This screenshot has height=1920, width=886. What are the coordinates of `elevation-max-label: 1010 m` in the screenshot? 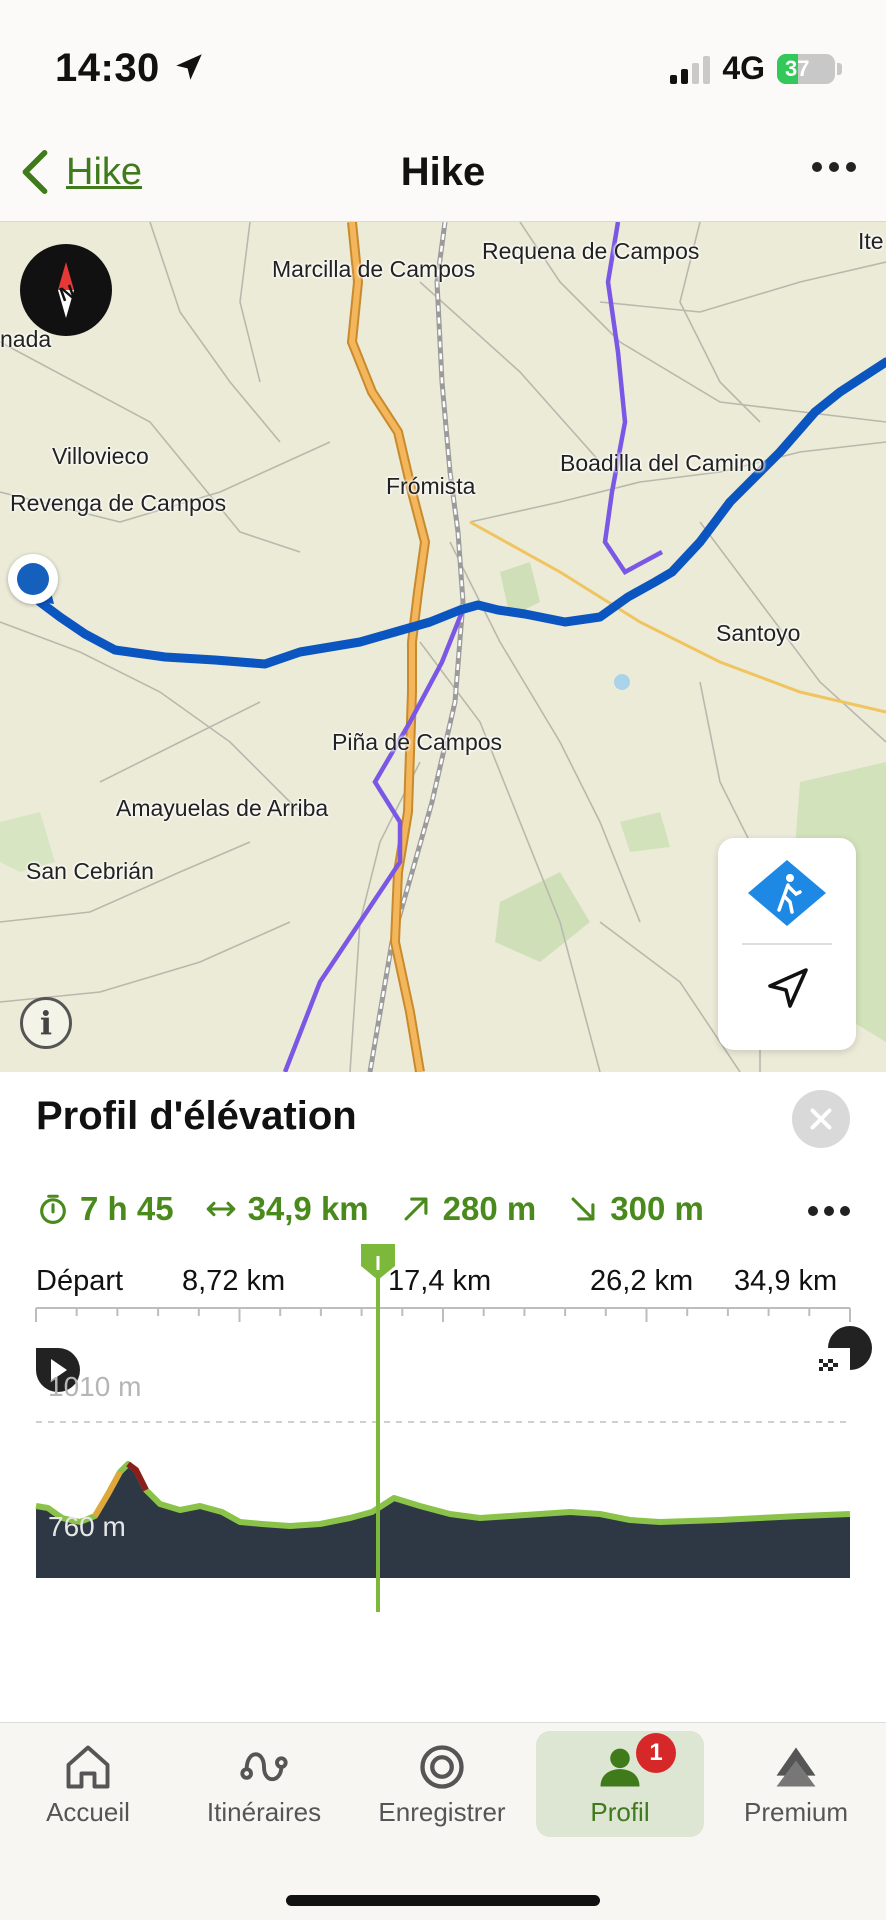 It's located at (94, 1386).